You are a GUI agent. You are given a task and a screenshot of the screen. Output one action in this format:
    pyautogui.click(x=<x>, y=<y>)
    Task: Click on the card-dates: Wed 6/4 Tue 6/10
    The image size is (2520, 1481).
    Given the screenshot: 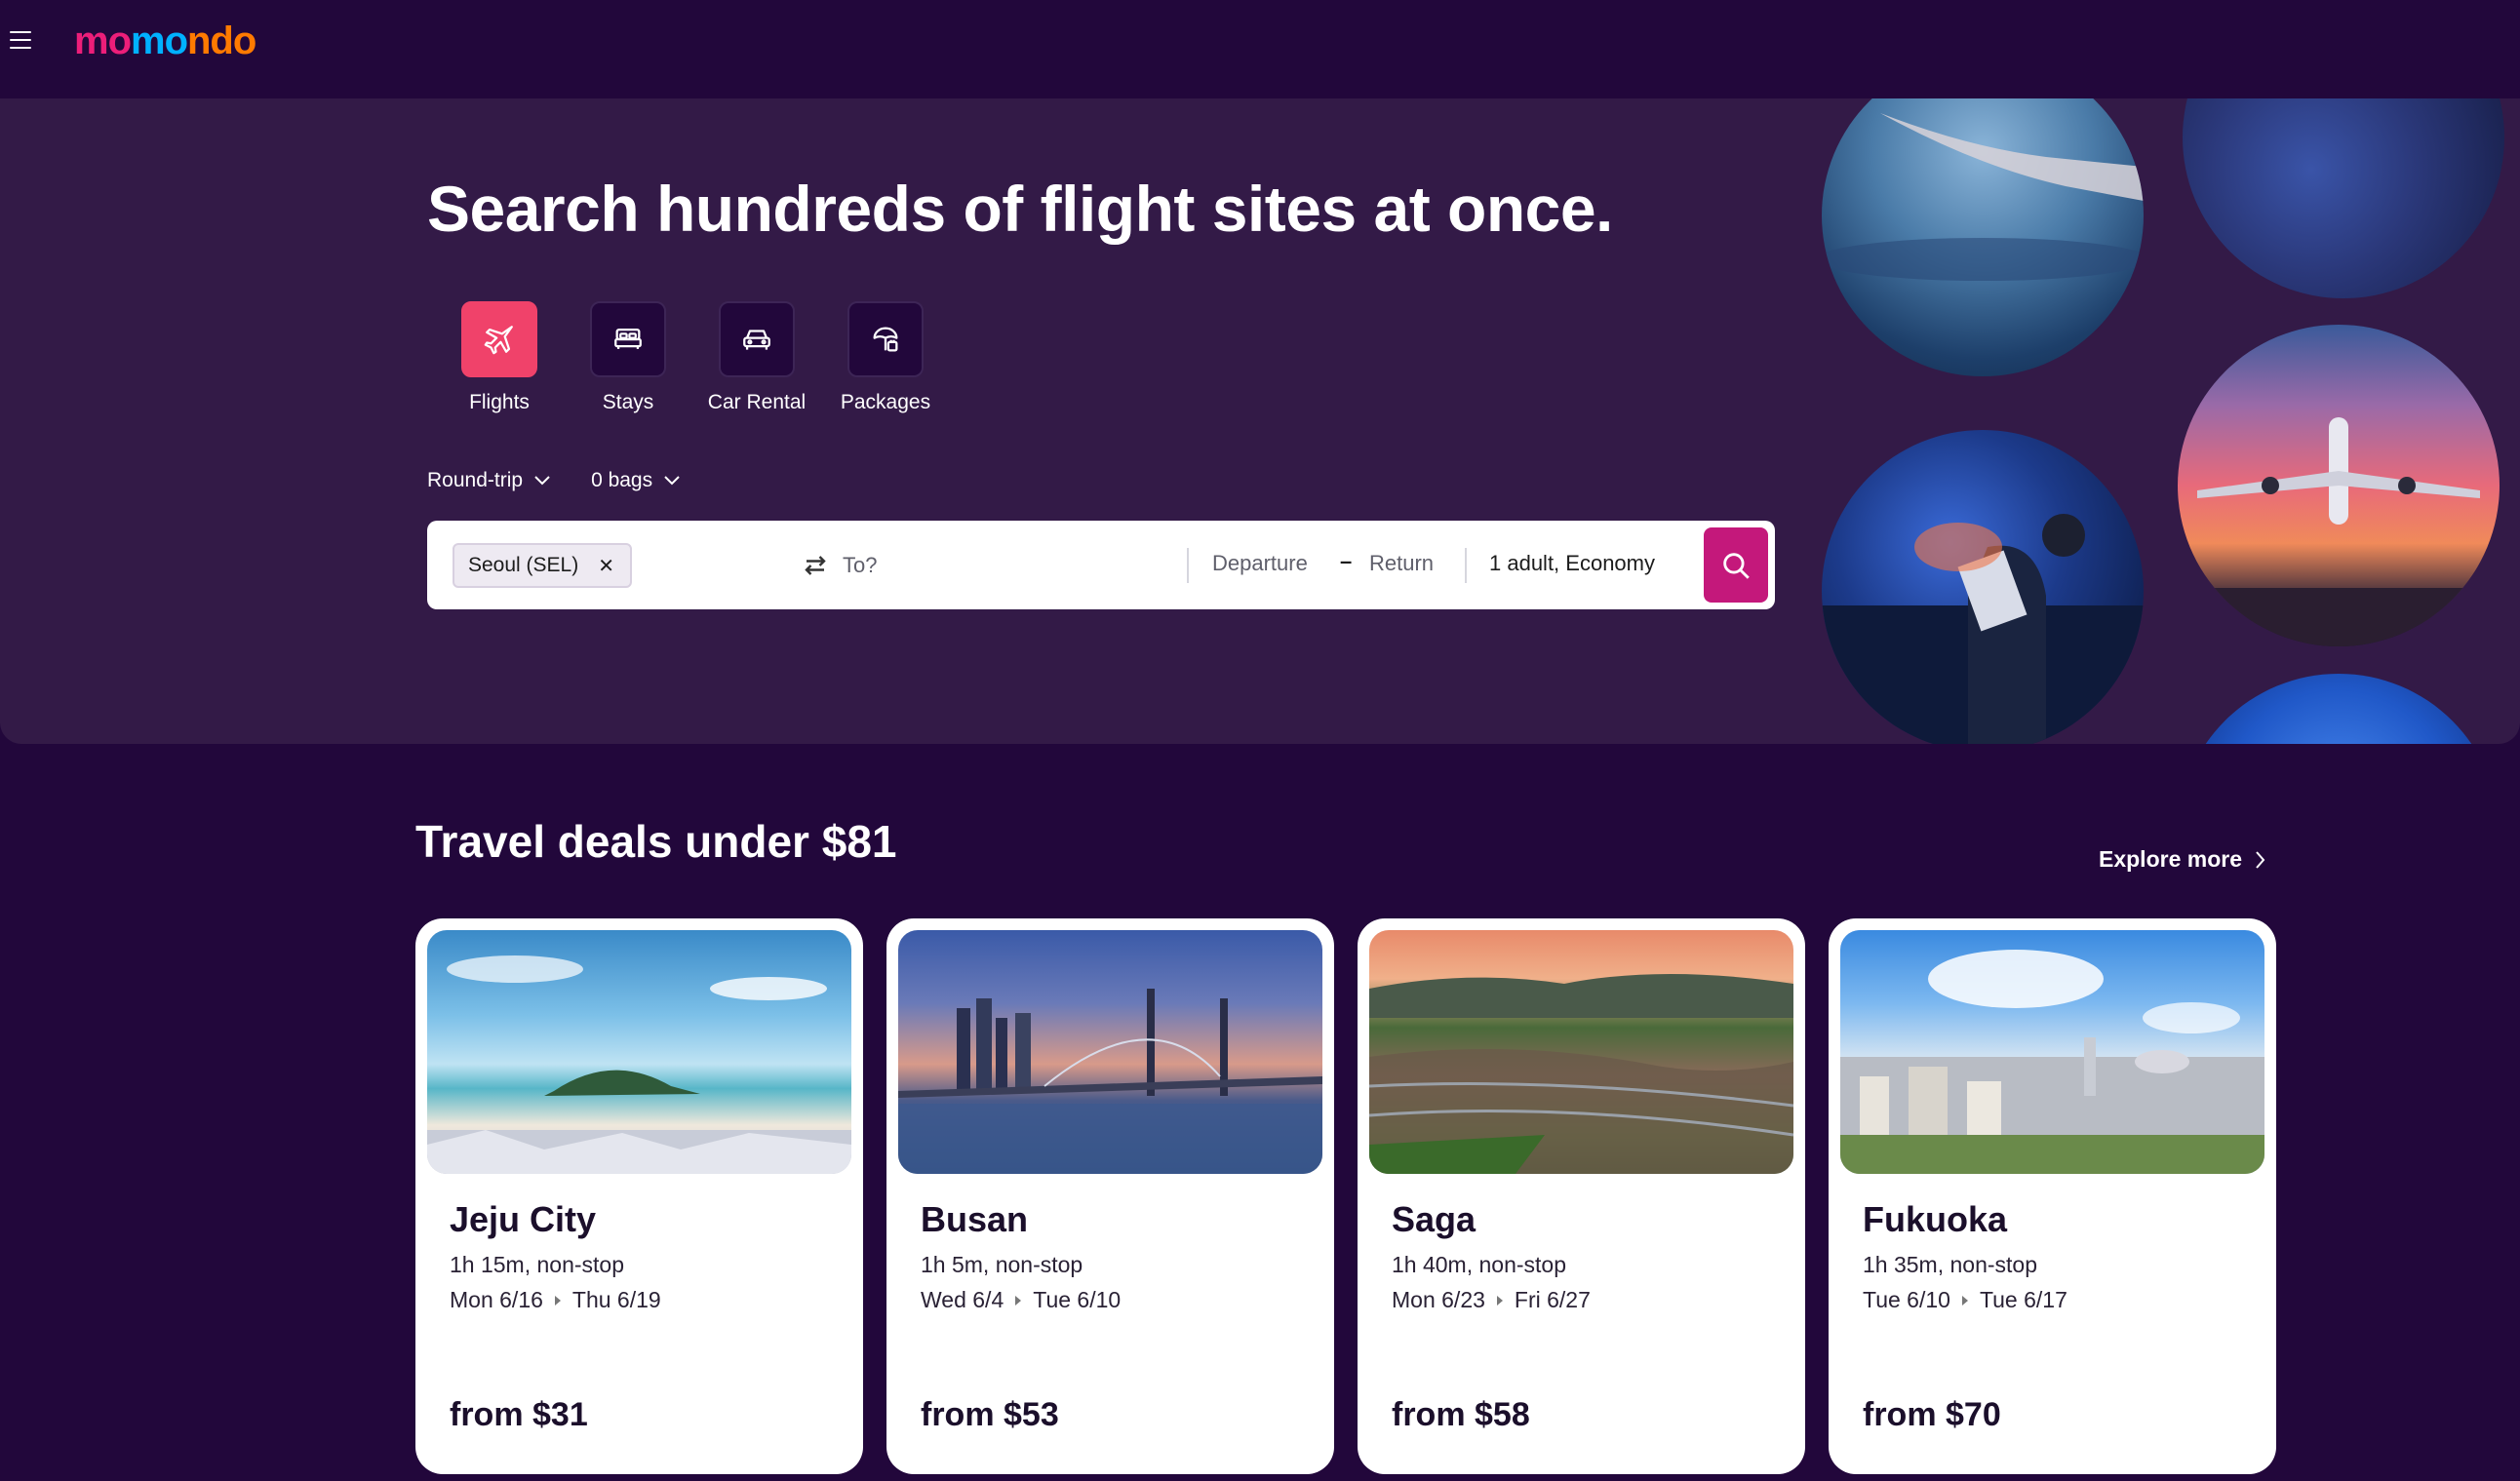 What is the action you would take?
    pyautogui.click(x=1021, y=1300)
    